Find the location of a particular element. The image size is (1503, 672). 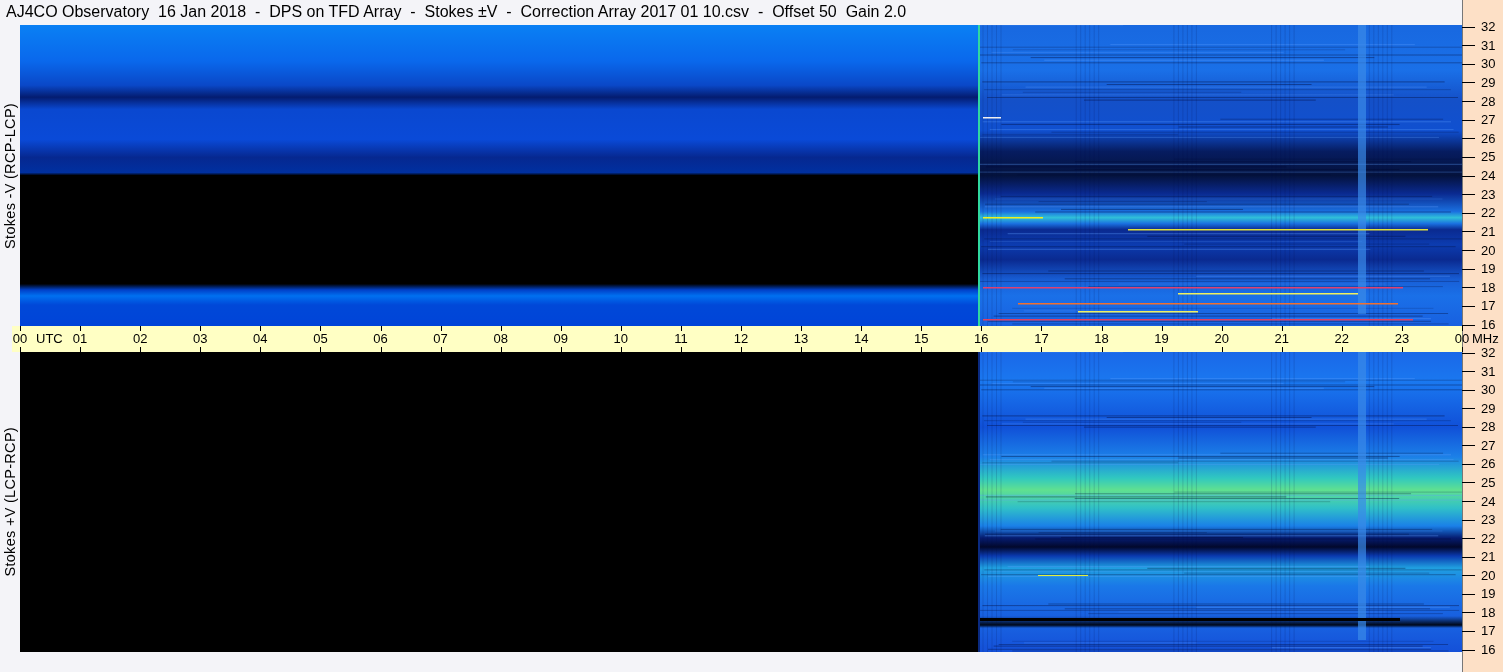

time-label: 05 is located at coordinates (320, 339).